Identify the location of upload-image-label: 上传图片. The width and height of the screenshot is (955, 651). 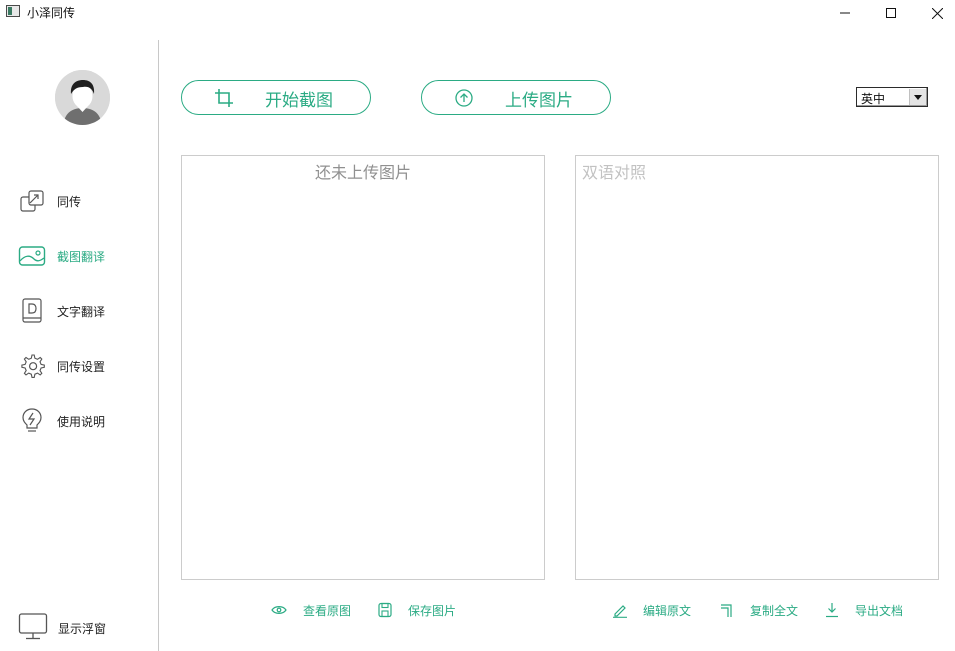
(539, 101).